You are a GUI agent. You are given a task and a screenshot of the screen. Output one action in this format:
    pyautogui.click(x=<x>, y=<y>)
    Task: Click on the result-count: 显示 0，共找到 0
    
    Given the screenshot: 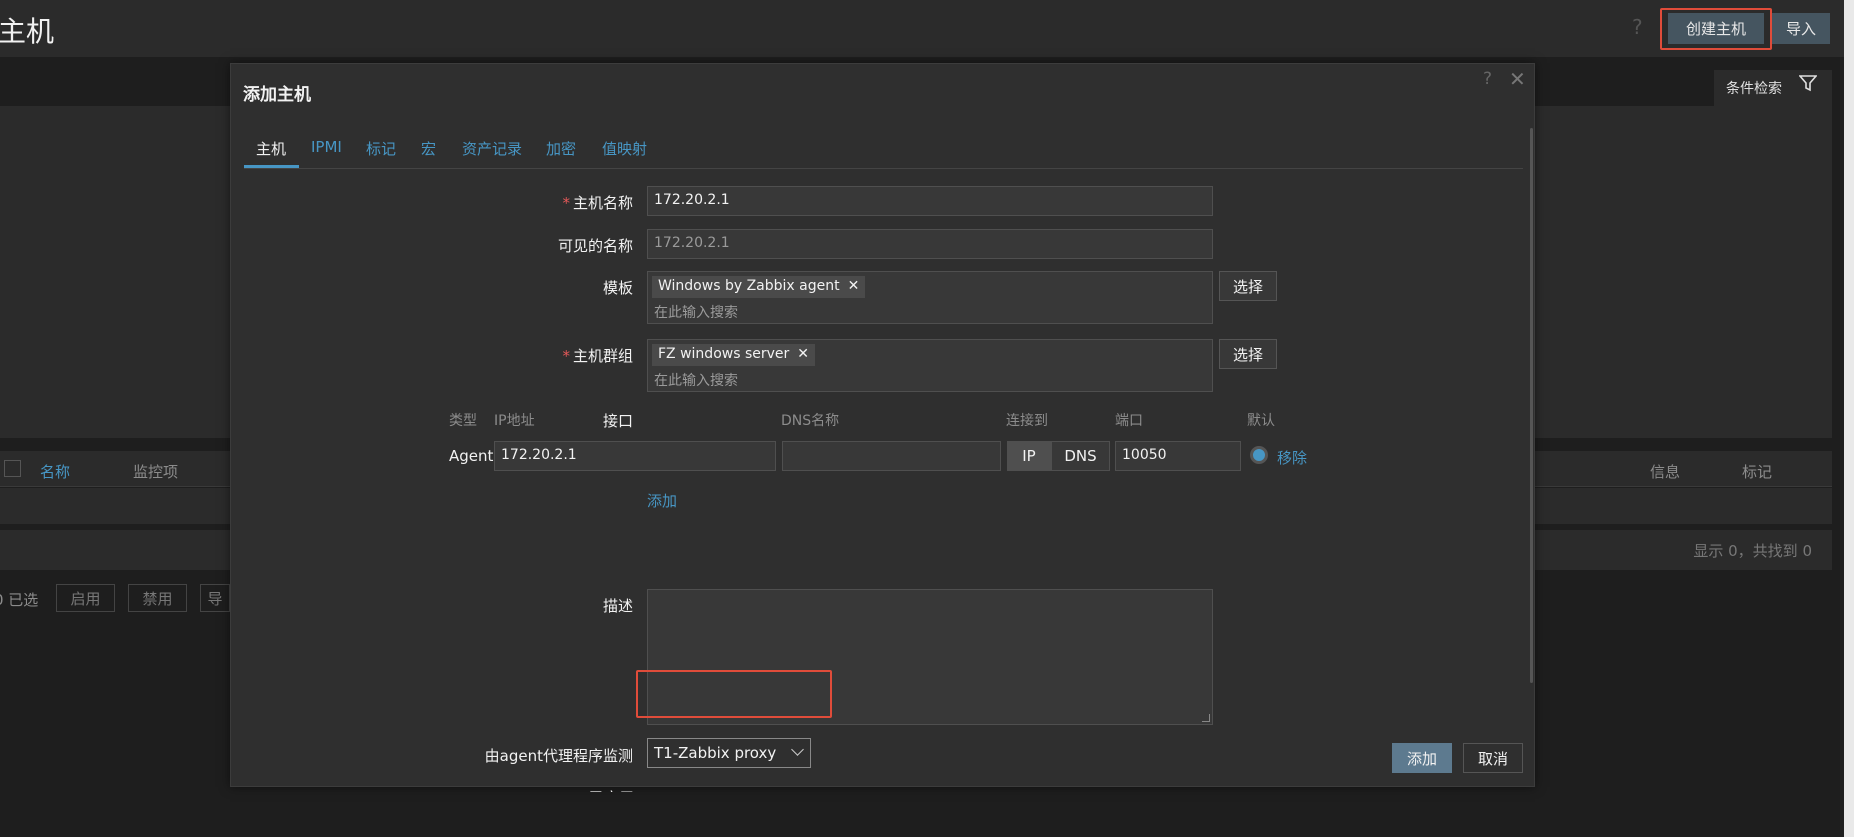 What is the action you would take?
    pyautogui.click(x=1752, y=551)
    